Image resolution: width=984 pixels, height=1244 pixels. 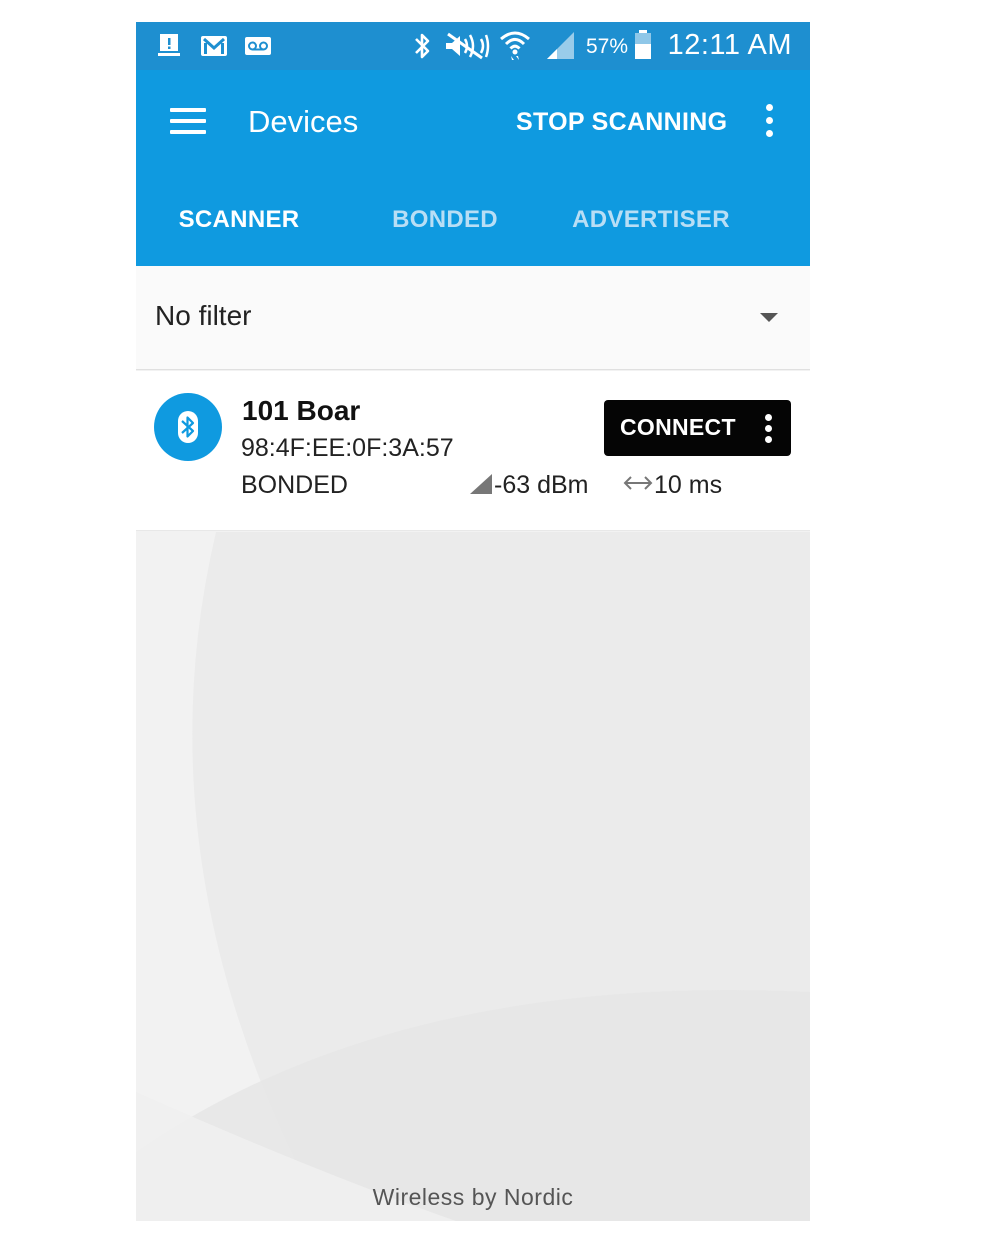 I want to click on bluetooth-icon, so click(x=422, y=46).